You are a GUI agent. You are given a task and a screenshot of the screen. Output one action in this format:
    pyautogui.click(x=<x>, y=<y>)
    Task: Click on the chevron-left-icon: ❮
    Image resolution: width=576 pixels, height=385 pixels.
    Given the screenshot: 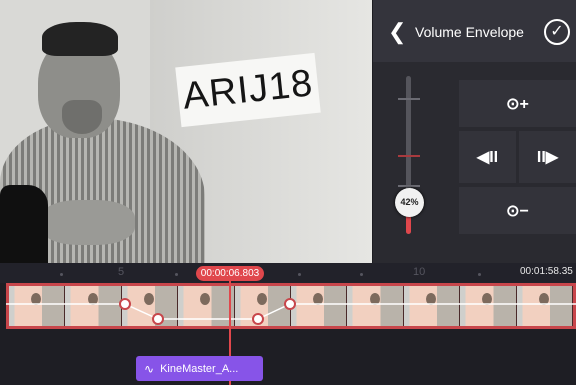 What is the action you would take?
    pyautogui.click(x=398, y=32)
    